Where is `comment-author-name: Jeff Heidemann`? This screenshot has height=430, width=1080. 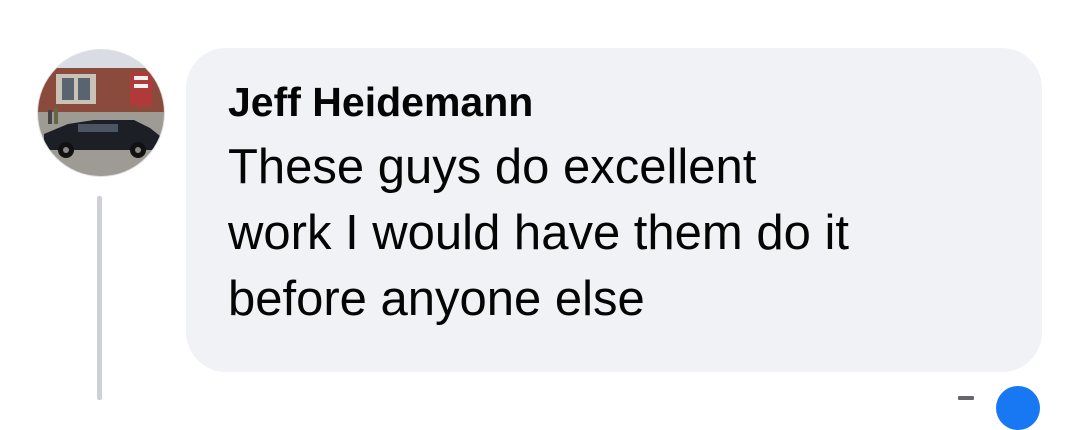 comment-author-name: Jeff Heidemann is located at coordinates (615, 102).